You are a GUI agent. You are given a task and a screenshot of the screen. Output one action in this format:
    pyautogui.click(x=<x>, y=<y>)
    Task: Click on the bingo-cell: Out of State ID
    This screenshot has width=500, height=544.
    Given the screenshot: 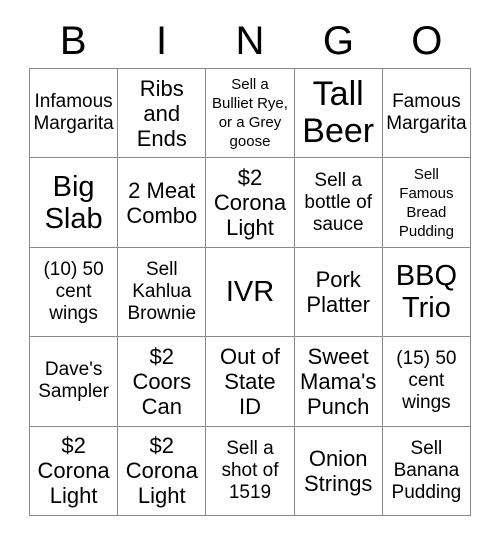 What is the action you would take?
    pyautogui.click(x=250, y=382)
    